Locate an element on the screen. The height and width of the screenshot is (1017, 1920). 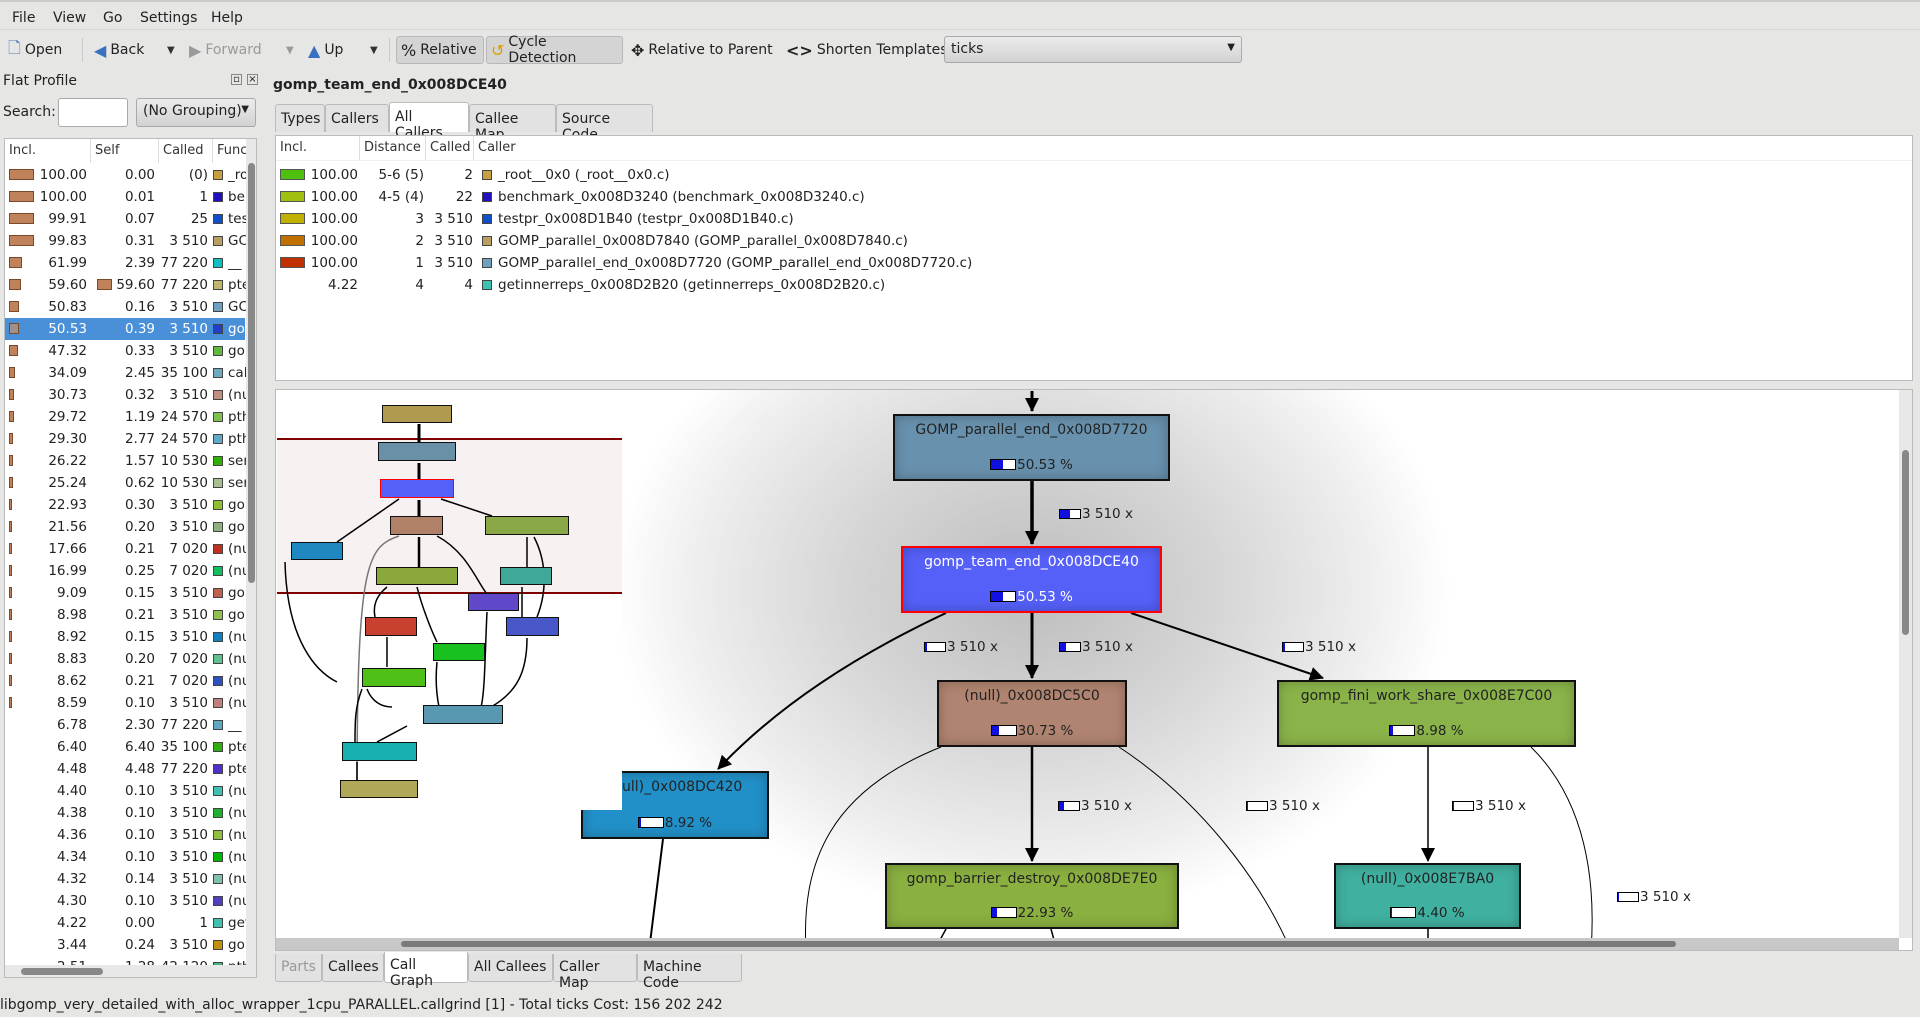
graph-overview-minimap is located at coordinates (449, 601).